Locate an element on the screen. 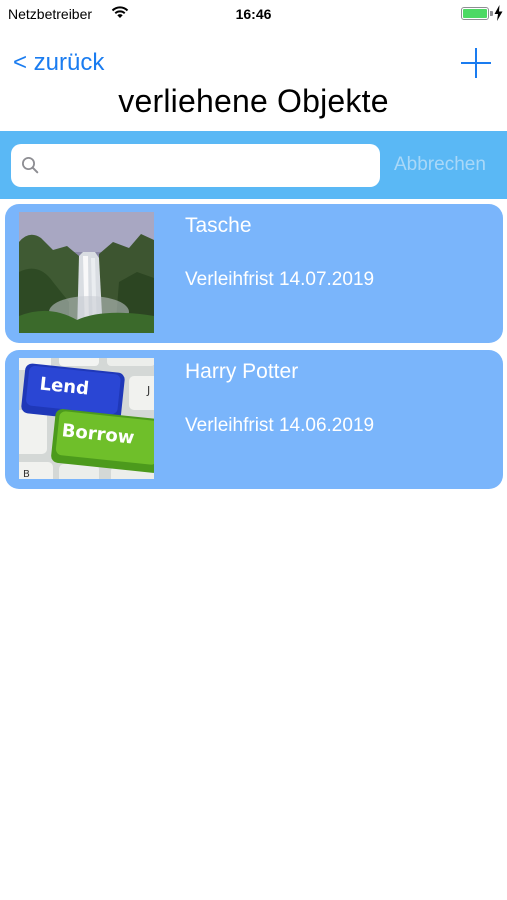 This screenshot has height=900, width=507. back-button: < zurück is located at coordinates (58, 63).